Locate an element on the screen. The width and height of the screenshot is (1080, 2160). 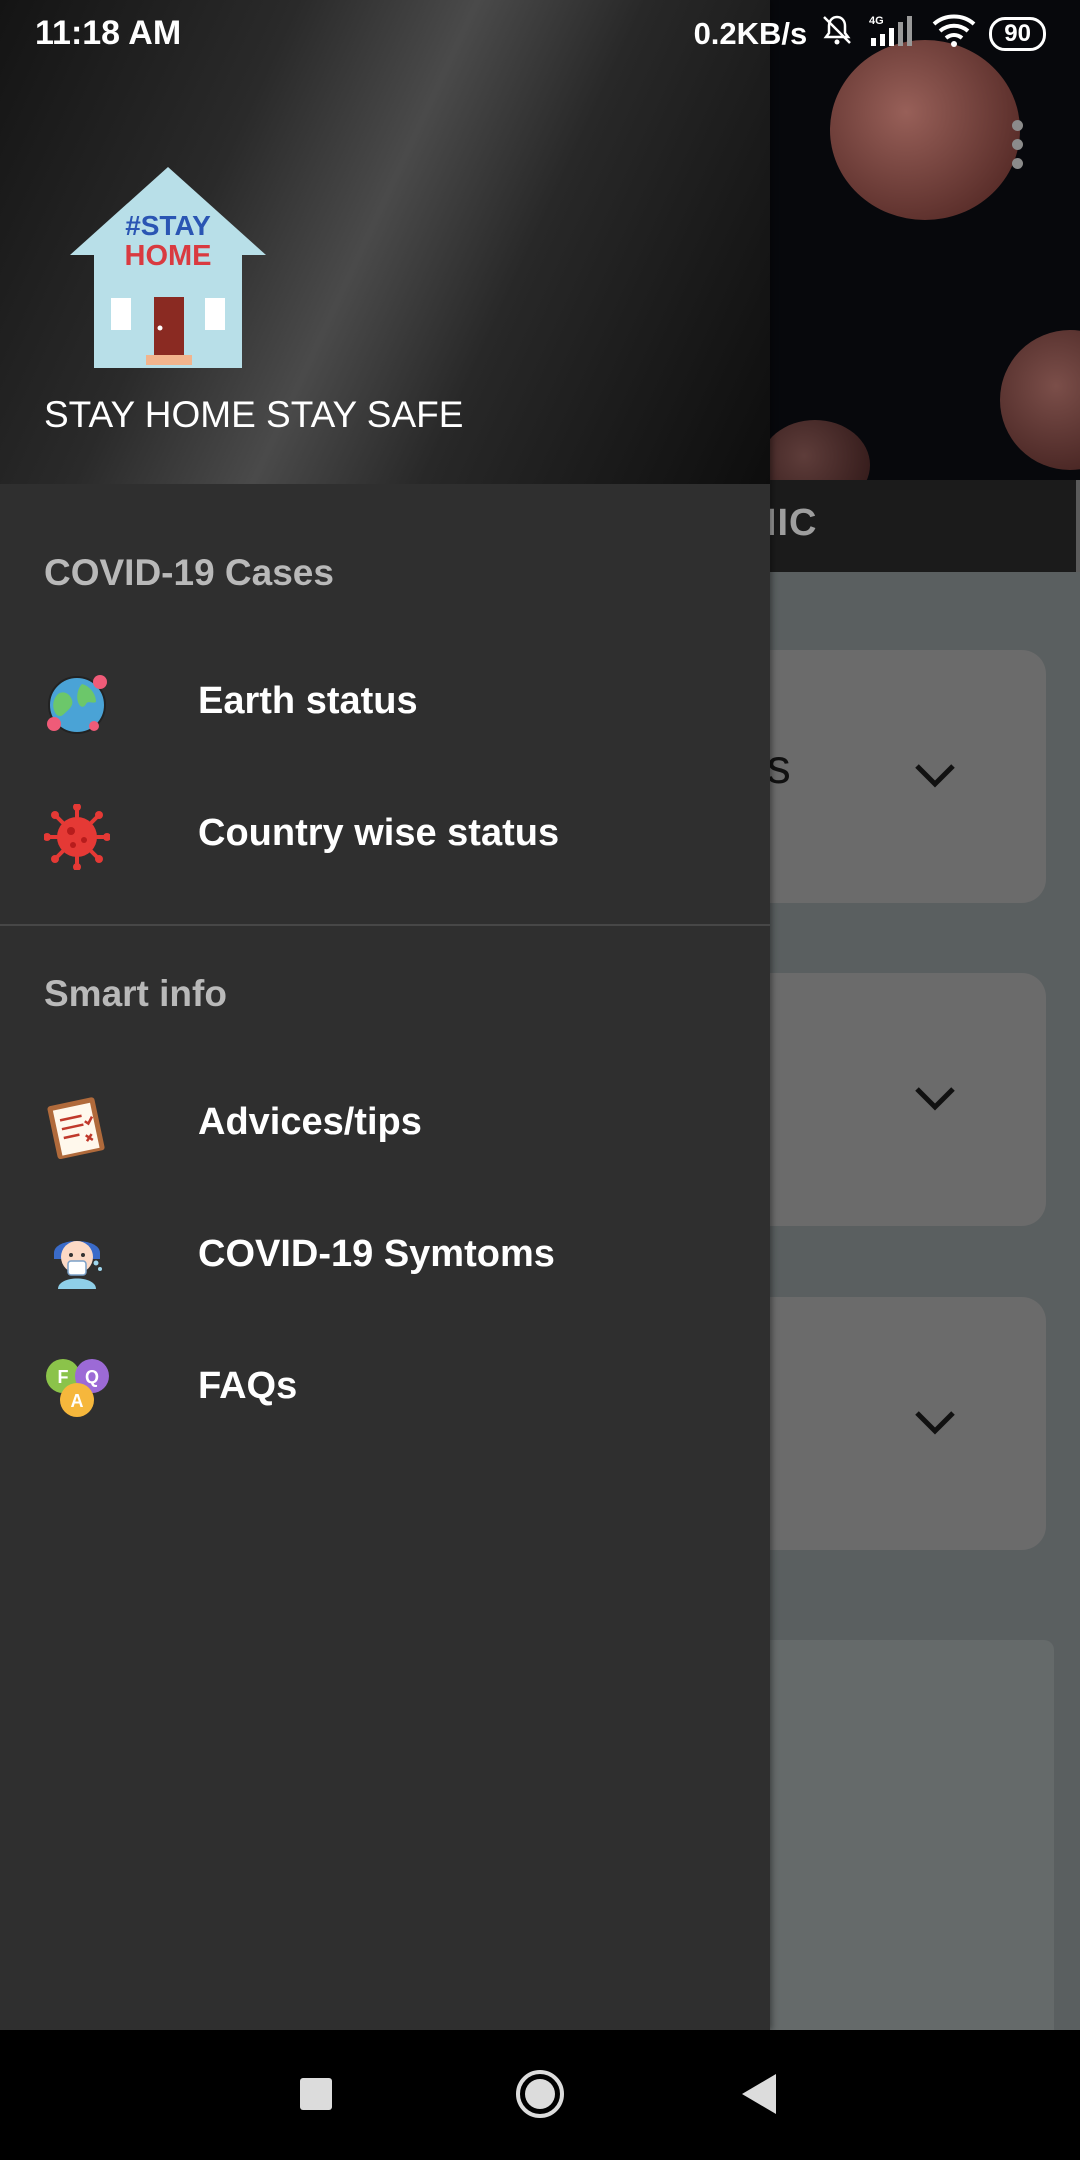
menu-item-faqs: F Q A FAQs is located at coordinates (385, 1389).